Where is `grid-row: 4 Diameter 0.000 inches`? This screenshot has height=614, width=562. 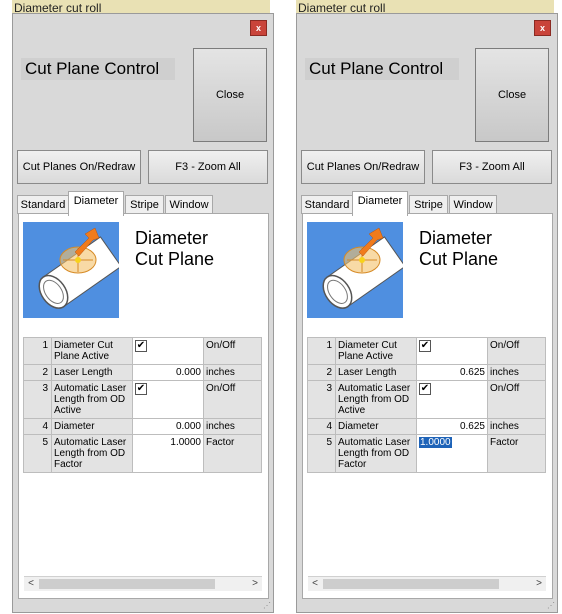 grid-row: 4 Diameter 0.000 inches is located at coordinates (142, 426).